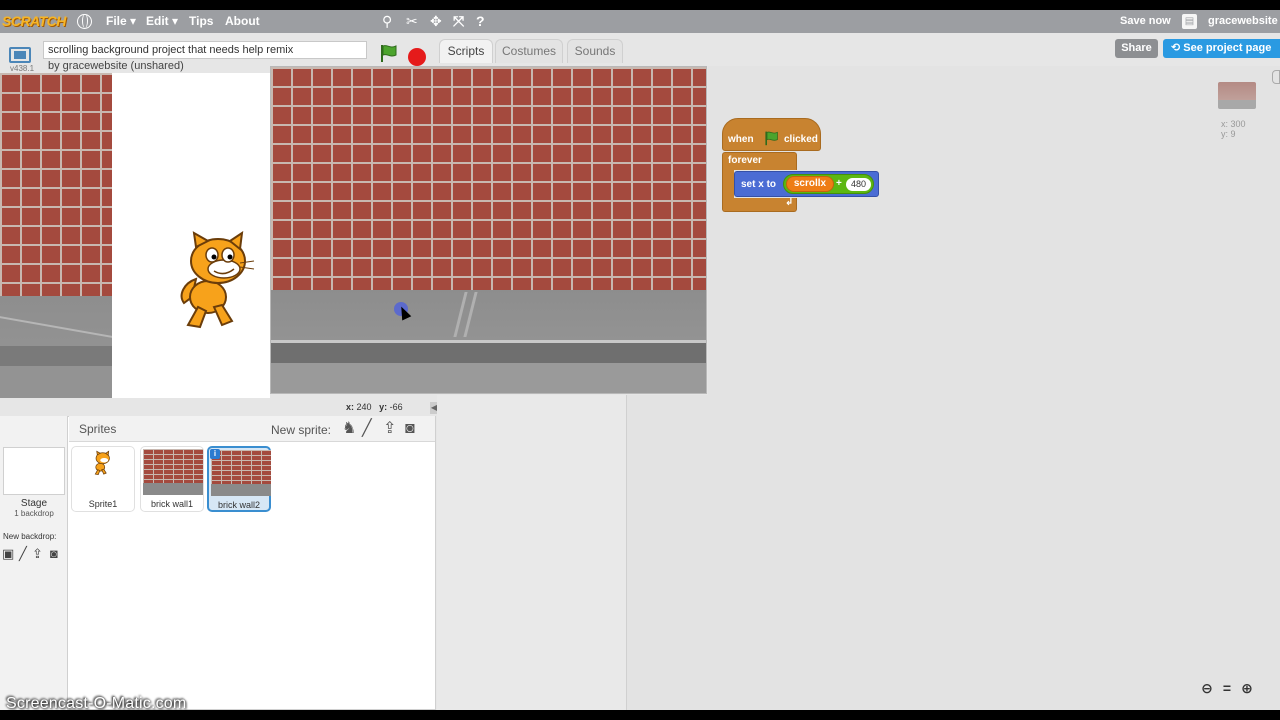 This screenshot has height=720, width=1280. Describe the element at coordinates (30, 536) in the screenshot. I see `new-backdrop-label: New backdrop:` at that location.